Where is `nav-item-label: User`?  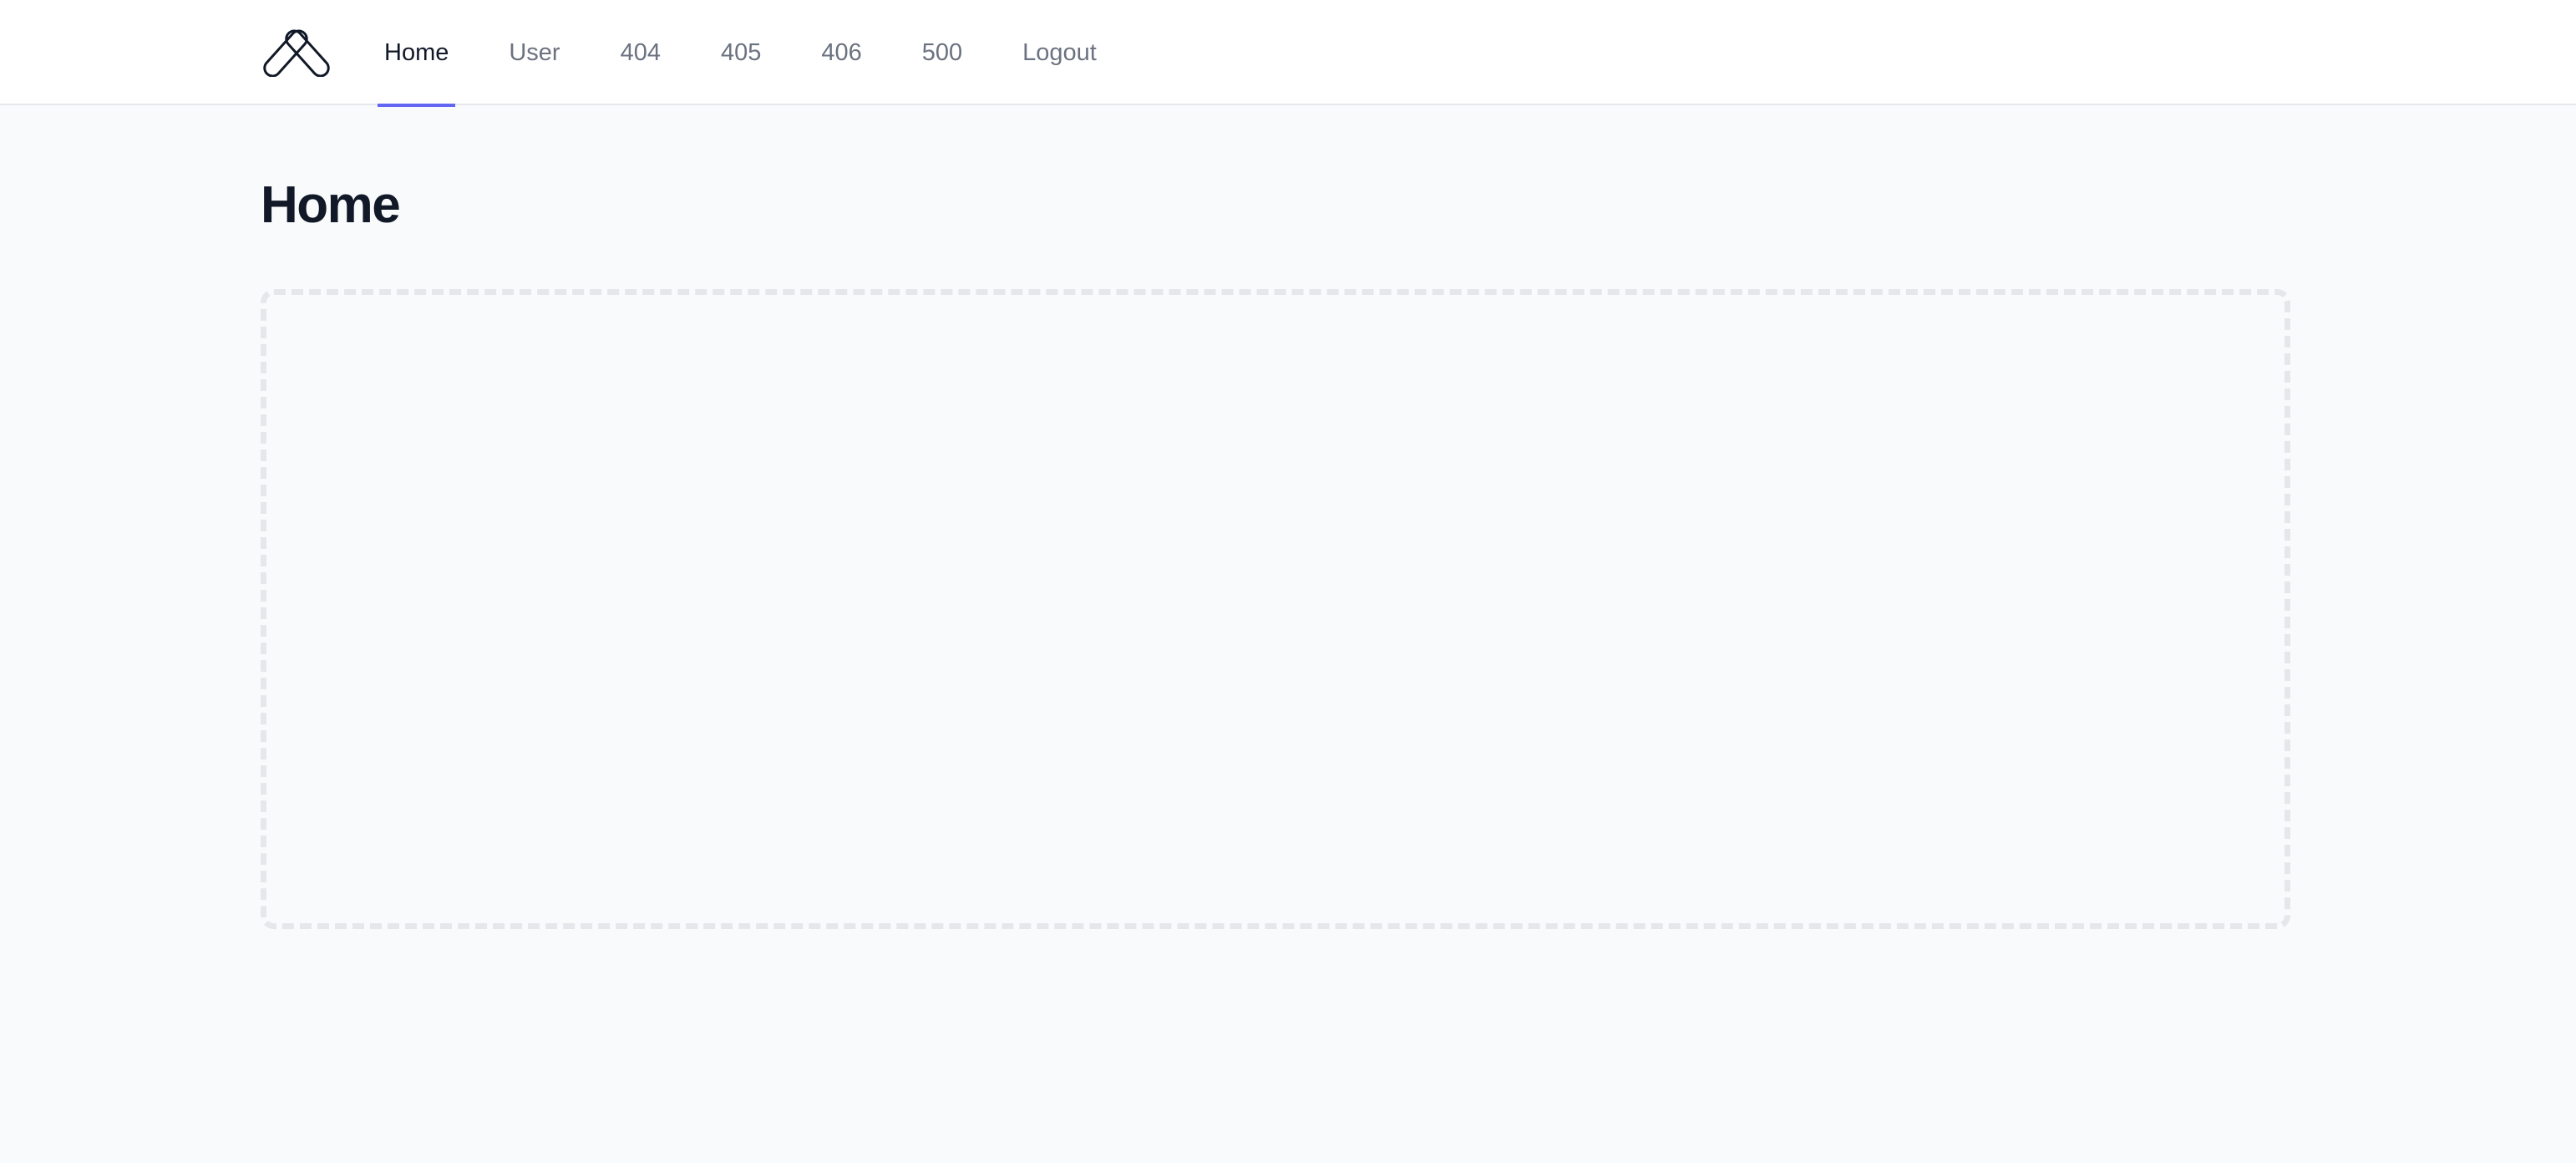 nav-item-label: User is located at coordinates (534, 52).